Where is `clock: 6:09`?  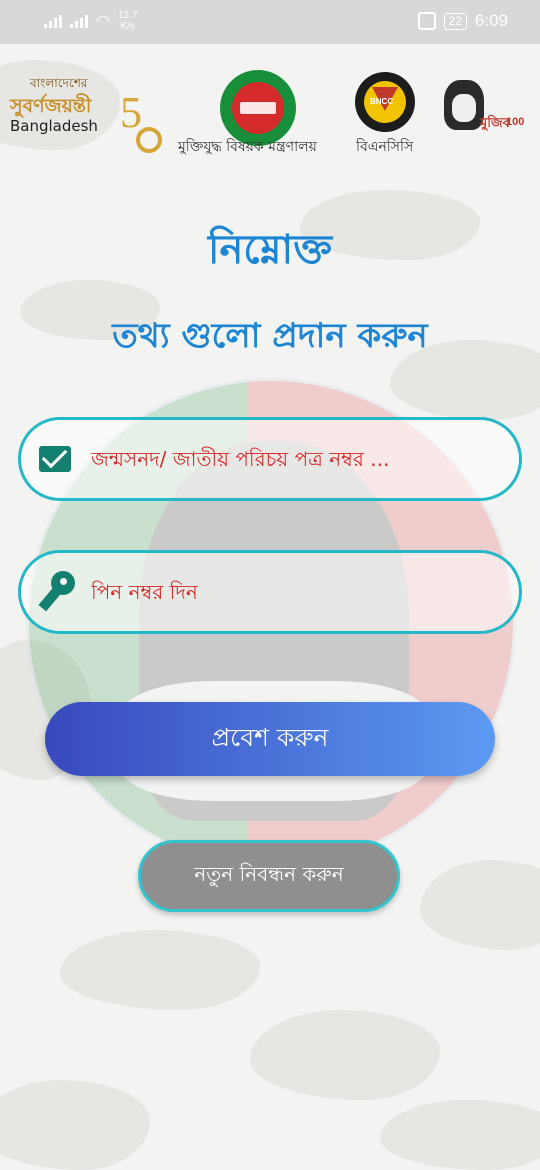 clock: 6:09 is located at coordinates (491, 20).